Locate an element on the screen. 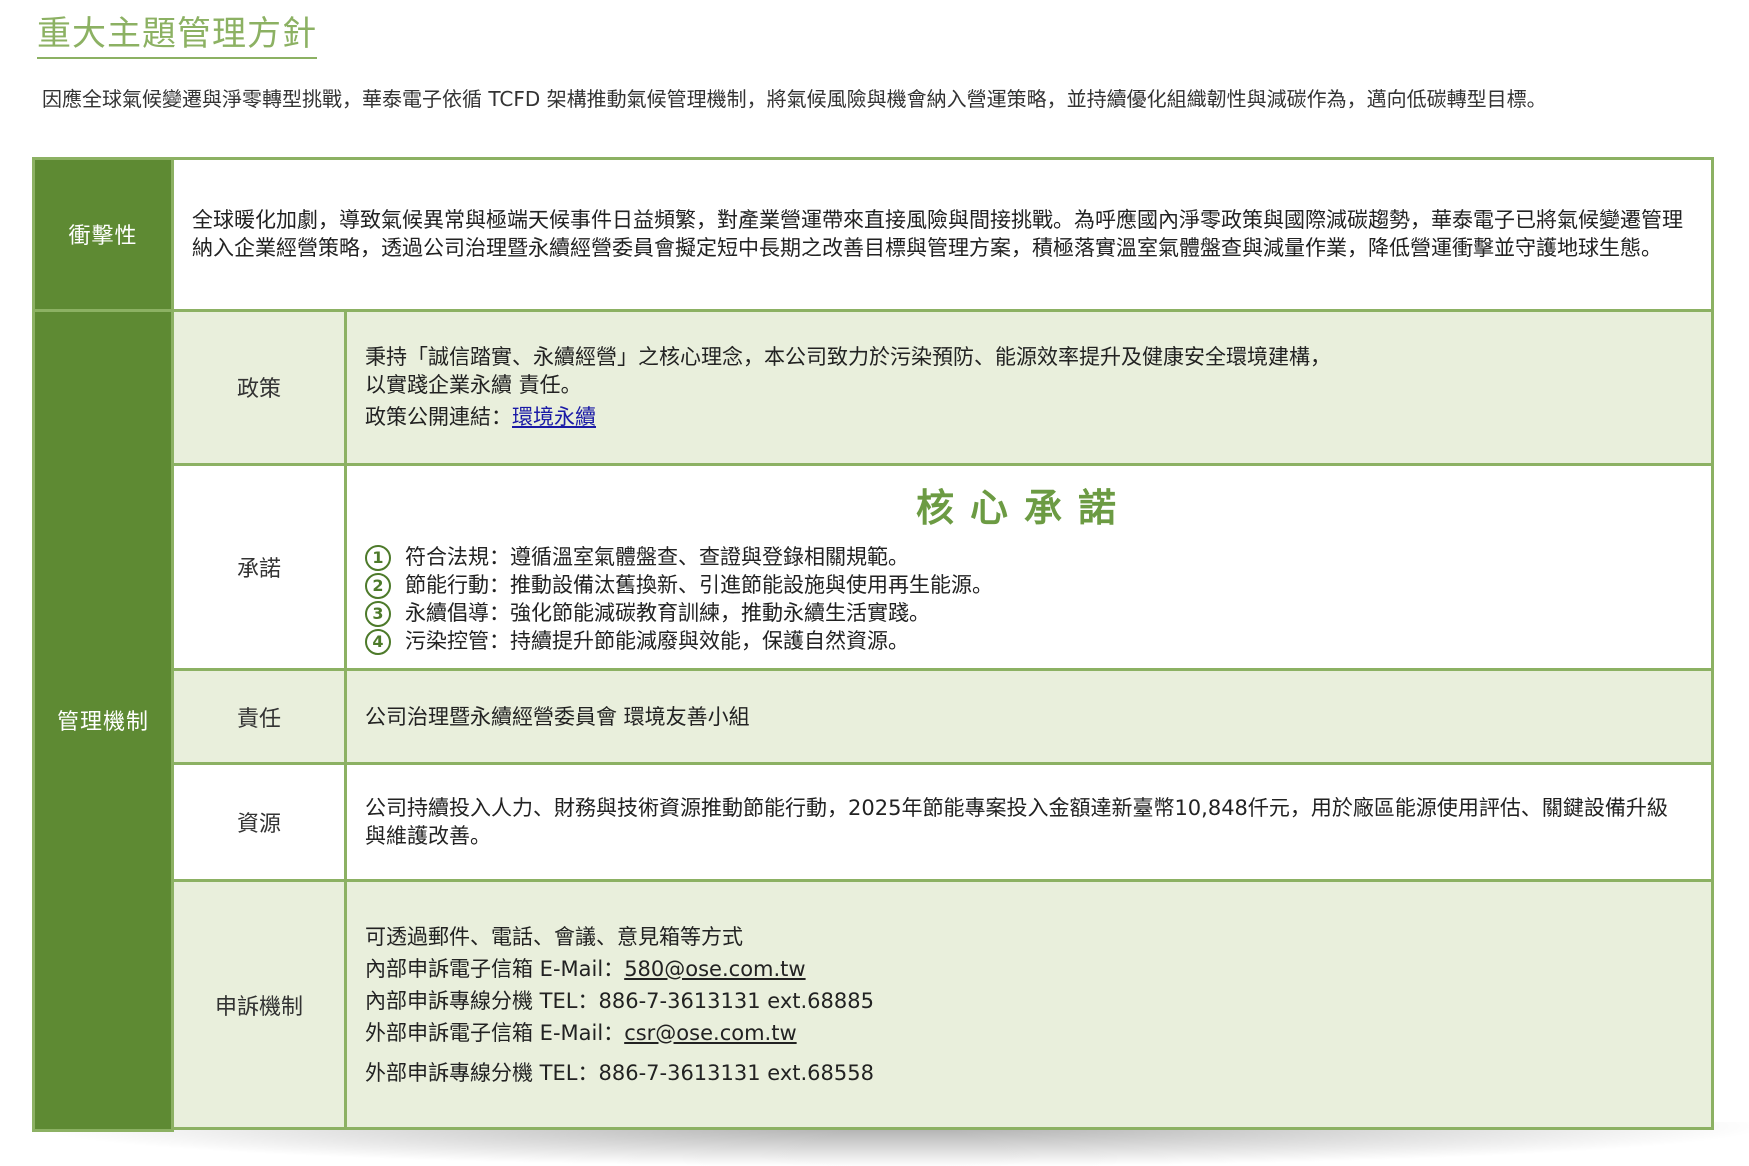  internal-tel-value: 886-7-3613131 ext.68885 is located at coordinates (736, 1000).